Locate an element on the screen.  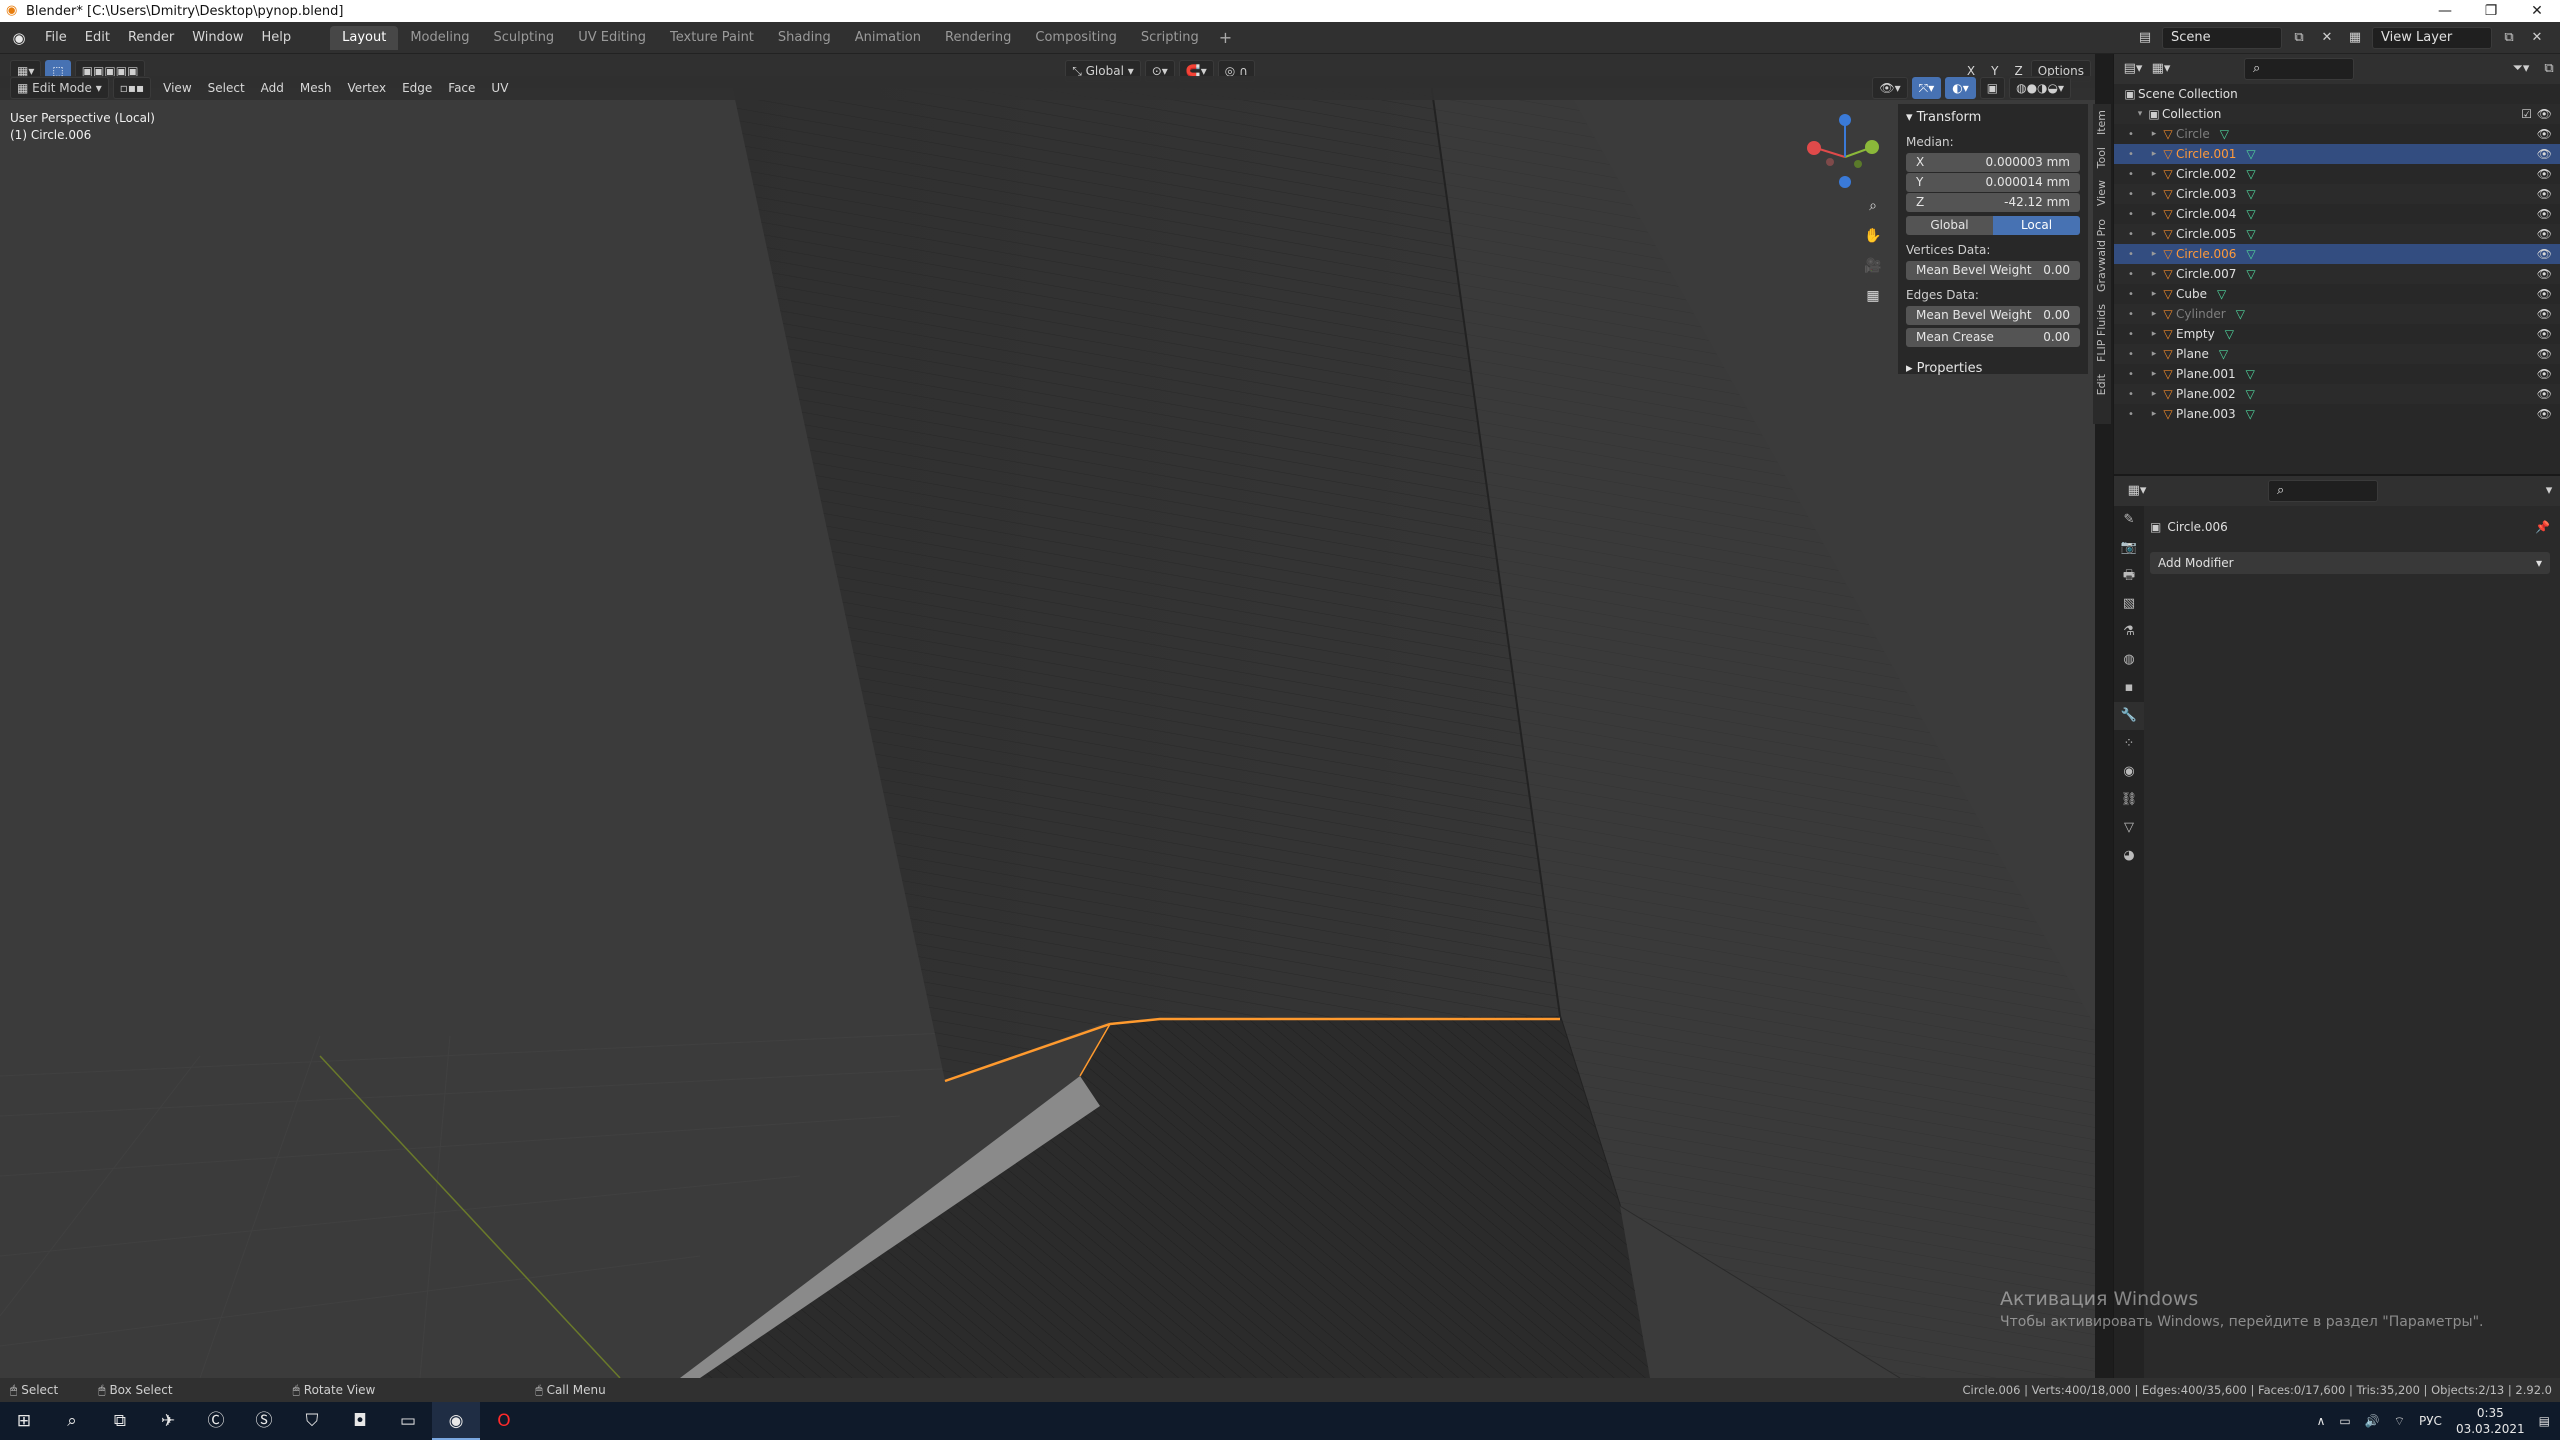
clock: 0:35 03.03.2021 is located at coordinates (2490, 1421).